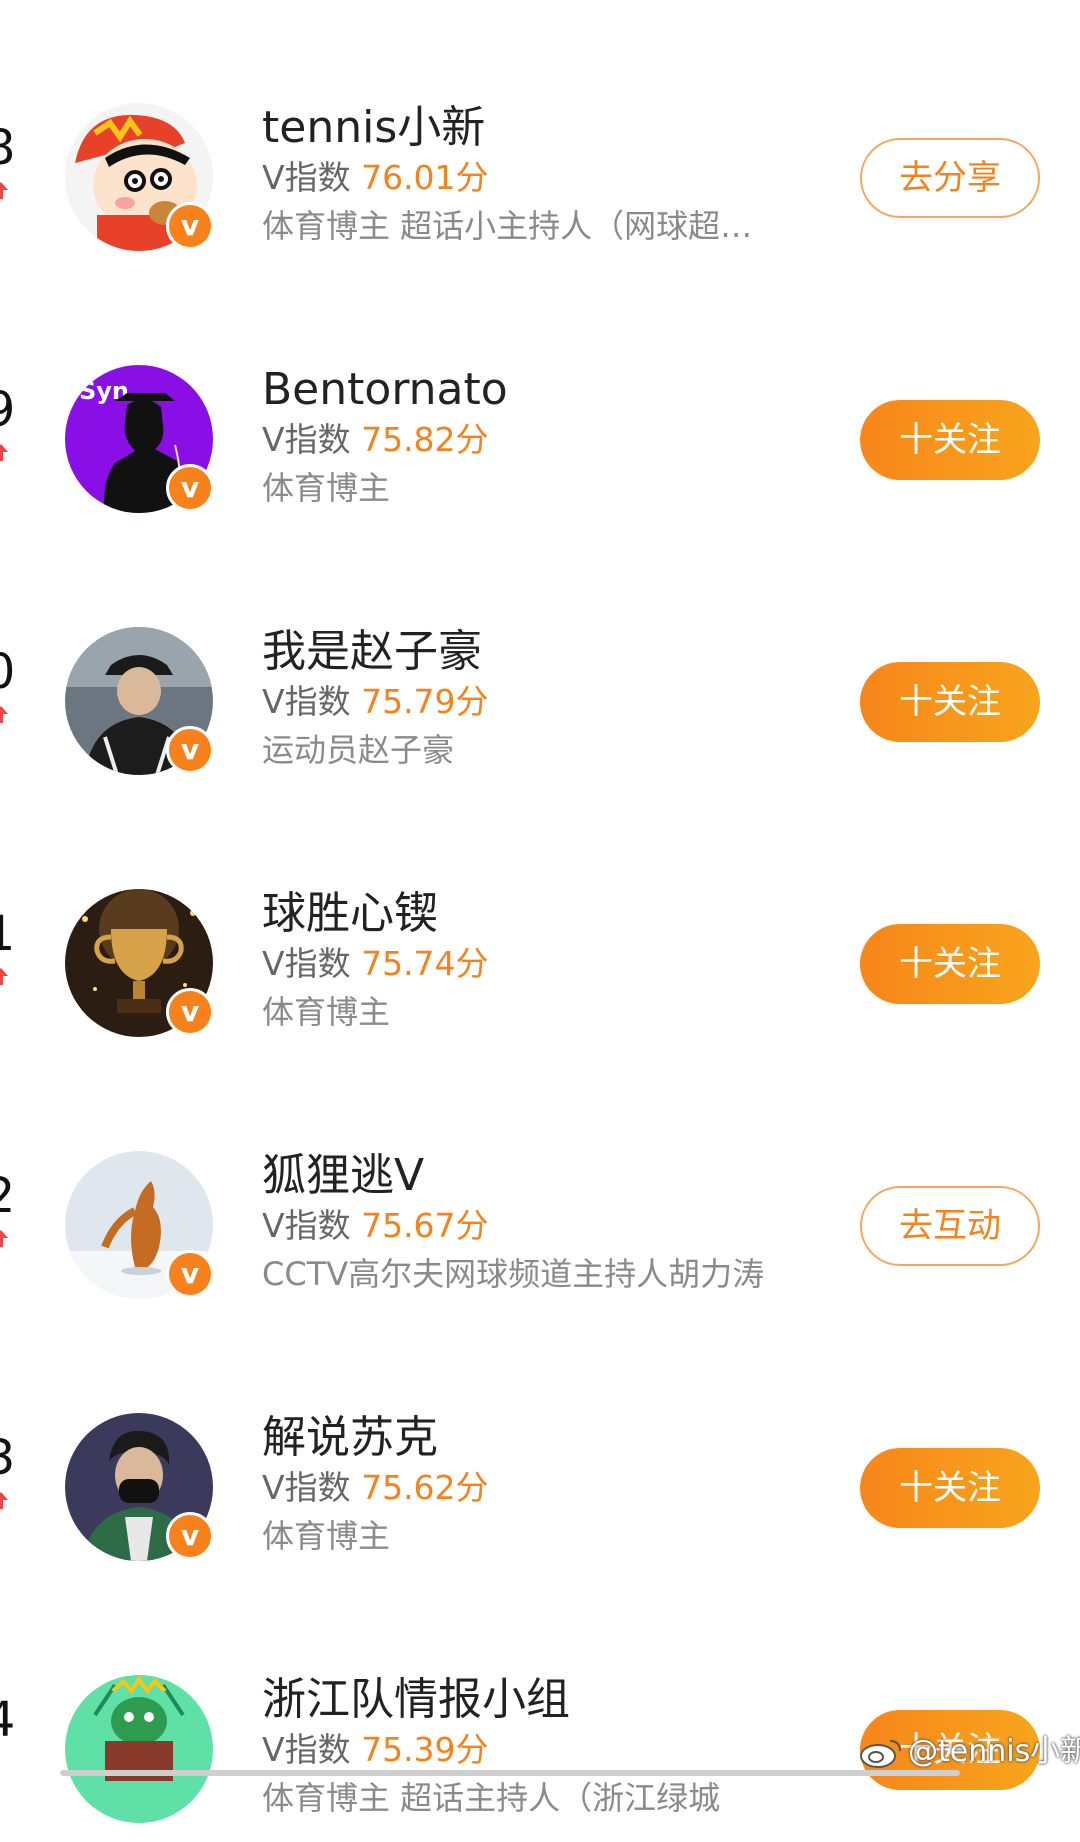 The width and height of the screenshot is (1080, 1842). I want to click on rank-number: 8, so click(13, 148).